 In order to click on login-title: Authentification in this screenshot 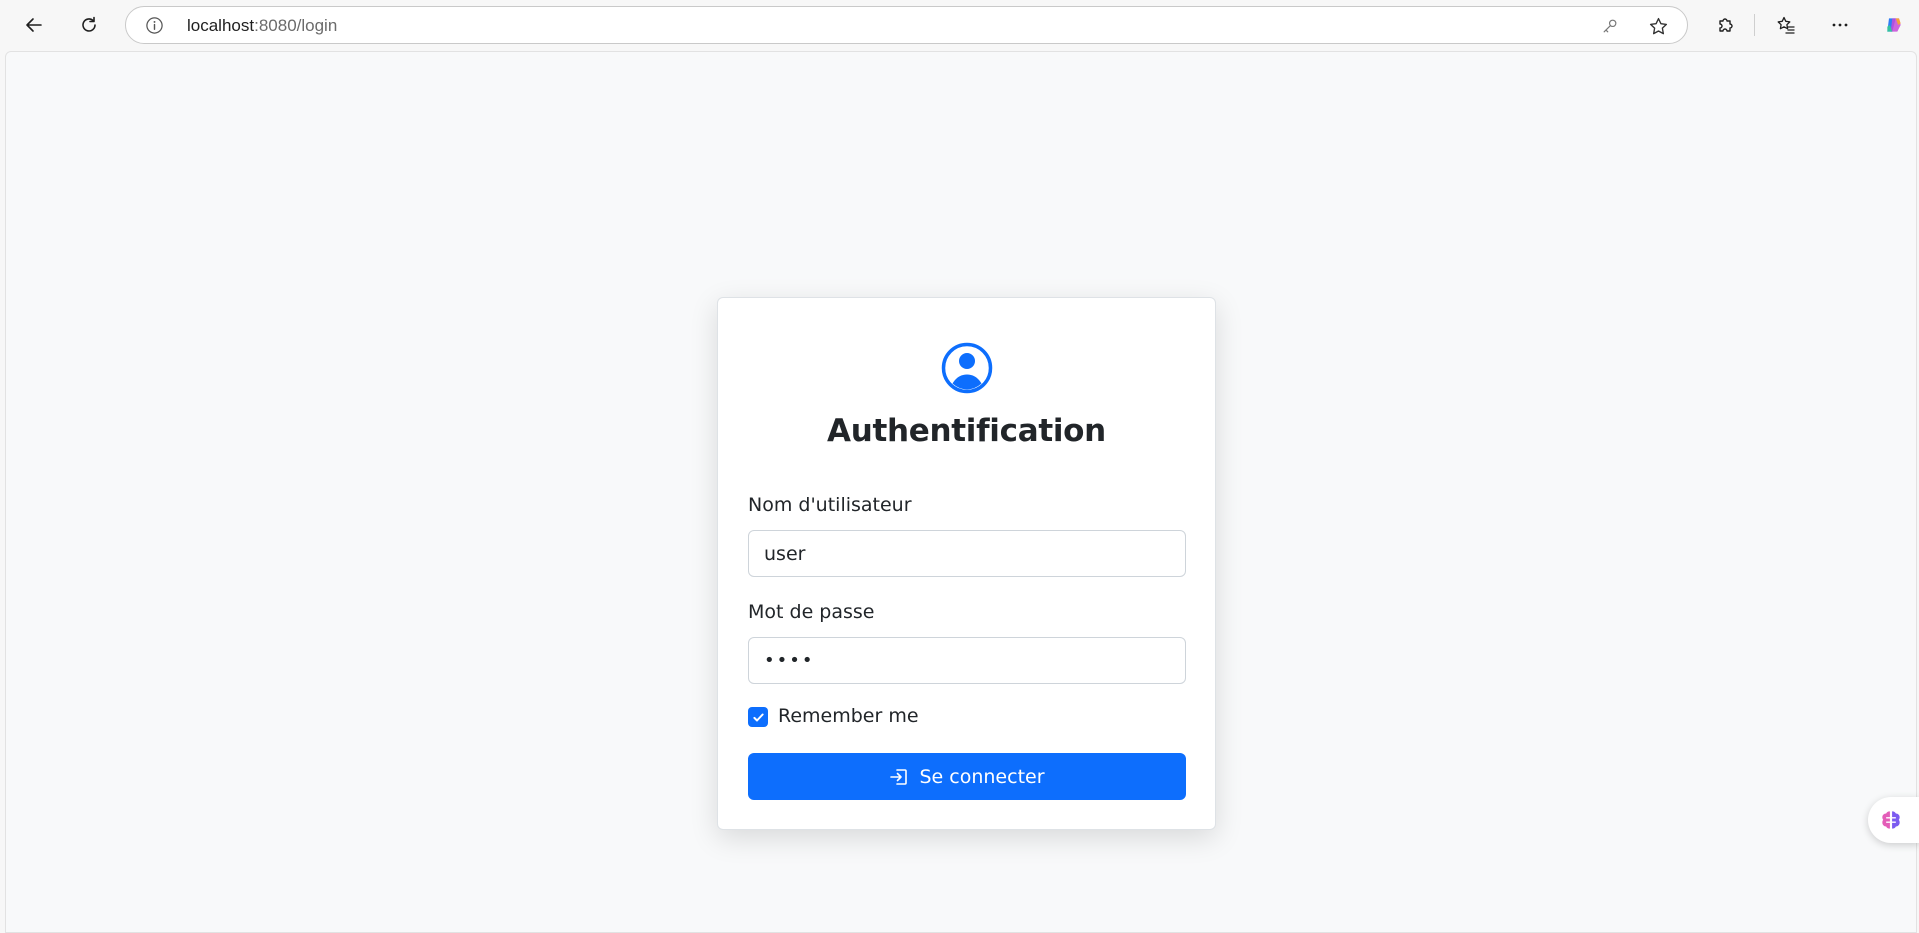, I will do `click(966, 431)`.